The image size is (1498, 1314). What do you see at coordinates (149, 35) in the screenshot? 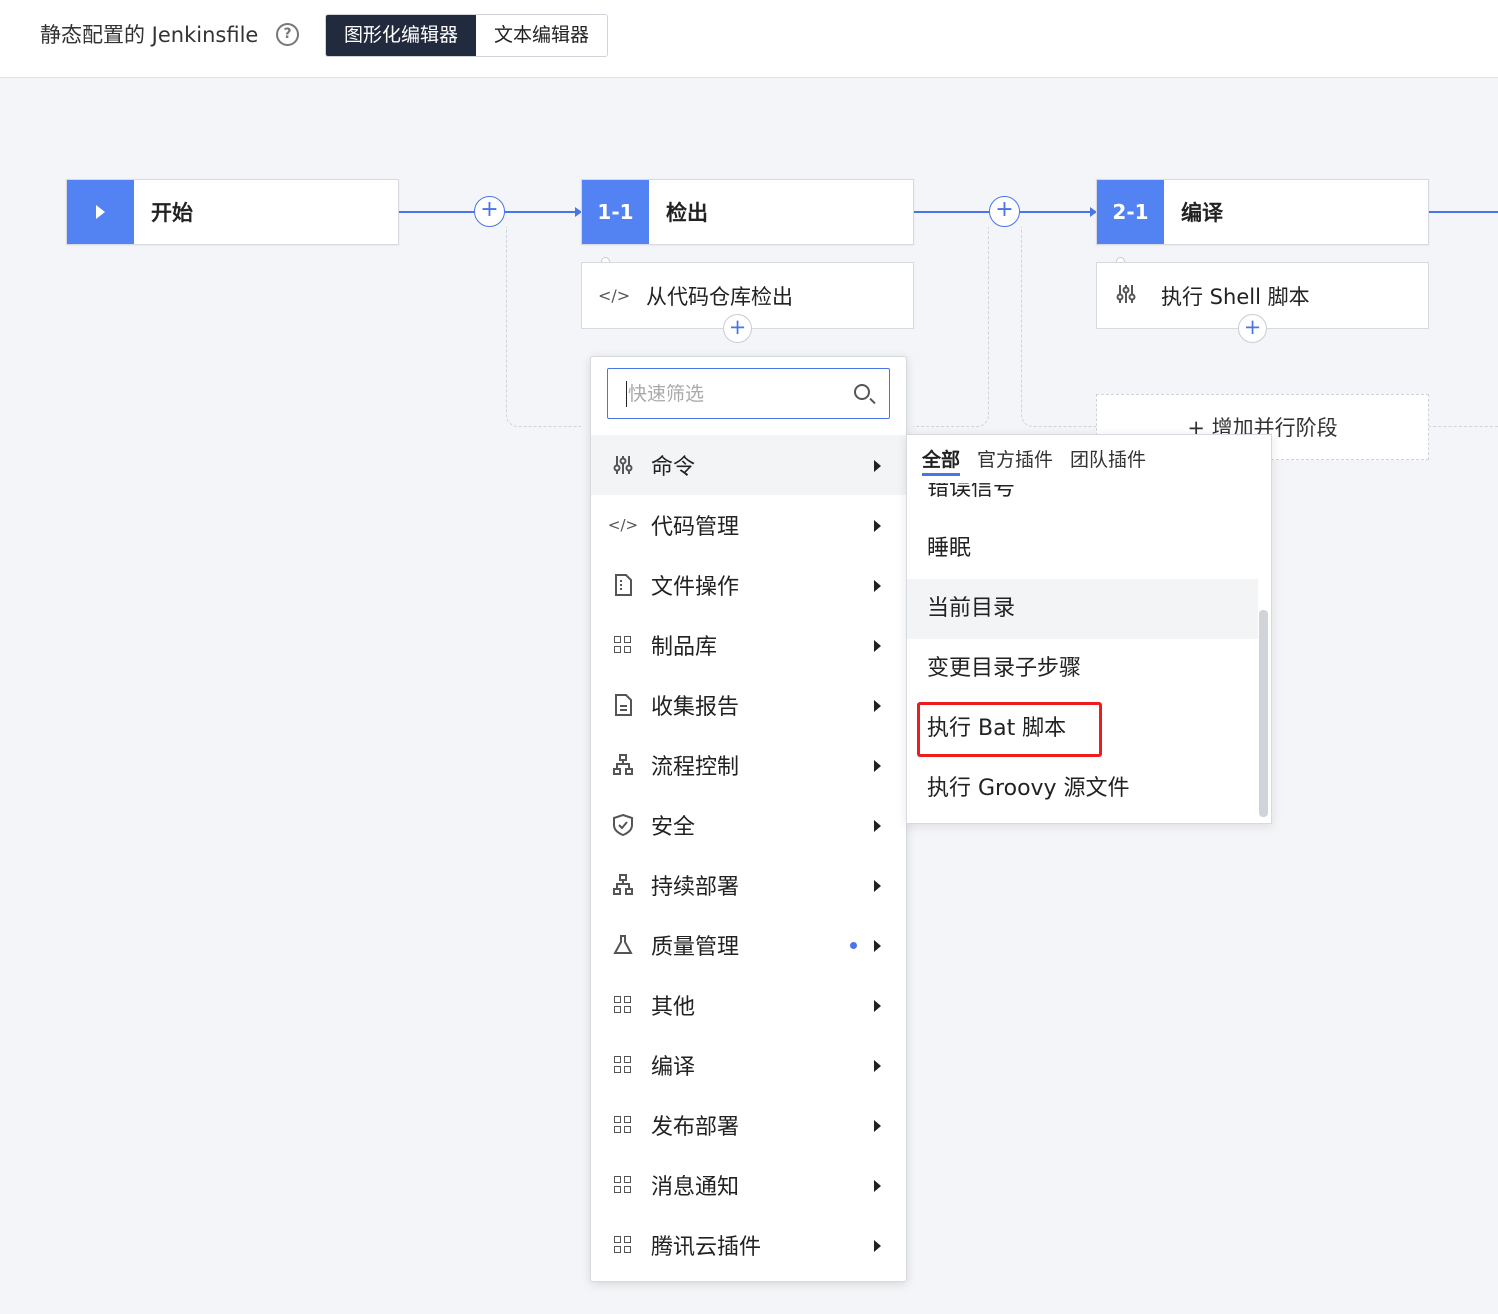
I see `page-title: 静态配置的 Jenkinsfile` at bounding box center [149, 35].